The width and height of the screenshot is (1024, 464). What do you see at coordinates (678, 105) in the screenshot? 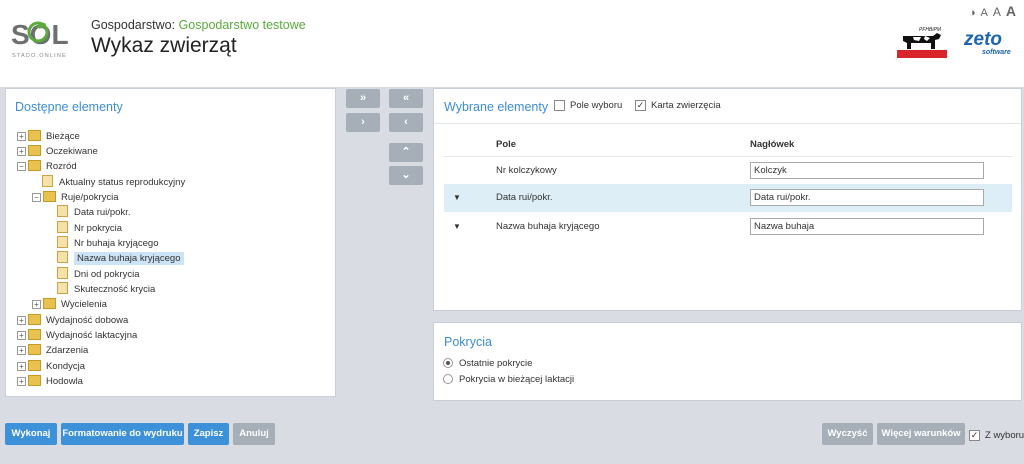
I see `karta-zwierzecia-option: ✓ Karta zwierzęcia` at bounding box center [678, 105].